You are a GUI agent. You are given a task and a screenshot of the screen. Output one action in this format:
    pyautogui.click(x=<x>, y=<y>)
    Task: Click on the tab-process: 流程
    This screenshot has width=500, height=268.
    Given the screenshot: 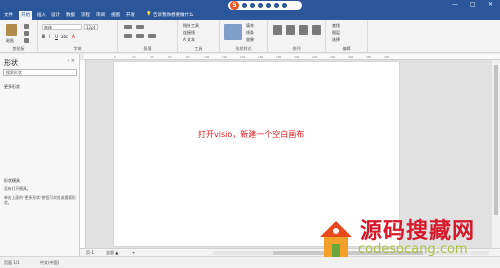 What is the action you would take?
    pyautogui.click(x=85, y=15)
    